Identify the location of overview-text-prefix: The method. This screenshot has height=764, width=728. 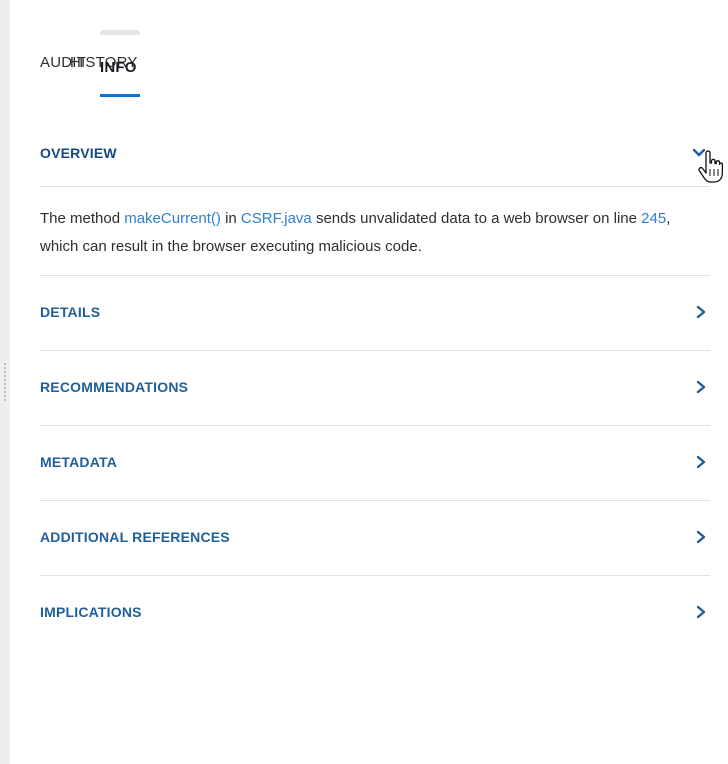
(82, 218).